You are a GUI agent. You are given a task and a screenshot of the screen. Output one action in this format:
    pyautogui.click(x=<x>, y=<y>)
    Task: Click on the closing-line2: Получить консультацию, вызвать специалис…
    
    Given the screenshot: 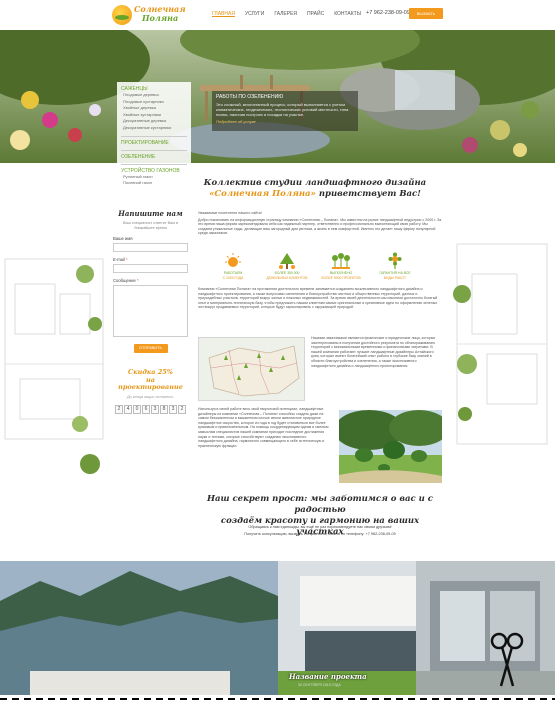 What is the action you would take?
    pyautogui.click(x=320, y=534)
    